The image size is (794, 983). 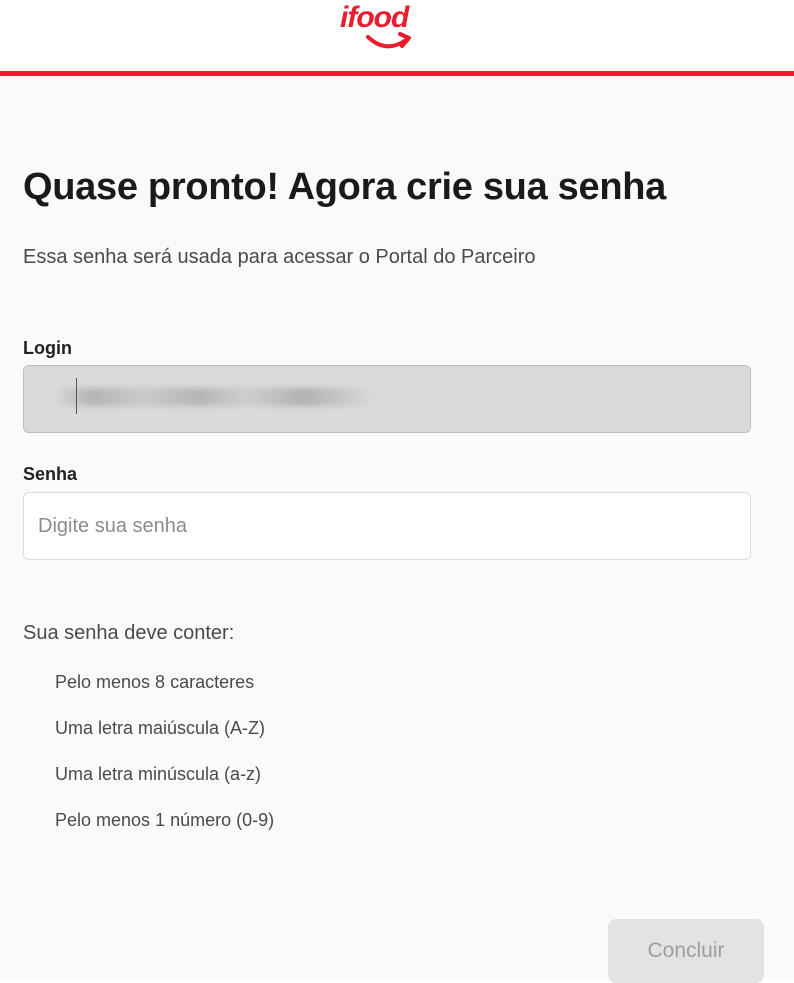 I want to click on header: ifood, so click(x=397, y=38).